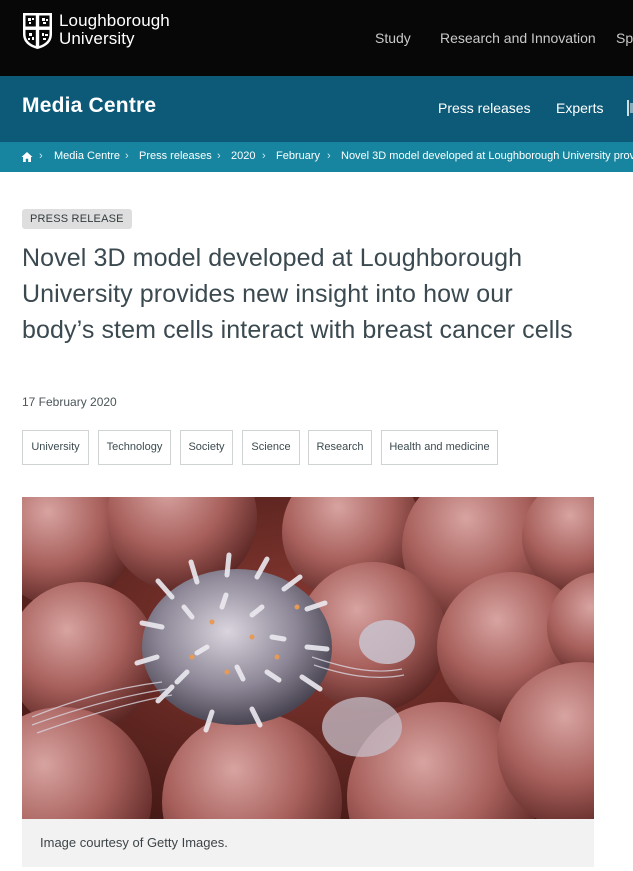 Image resolution: width=633 pixels, height=871 pixels. I want to click on nav-press-releases: Press releases, so click(484, 108).